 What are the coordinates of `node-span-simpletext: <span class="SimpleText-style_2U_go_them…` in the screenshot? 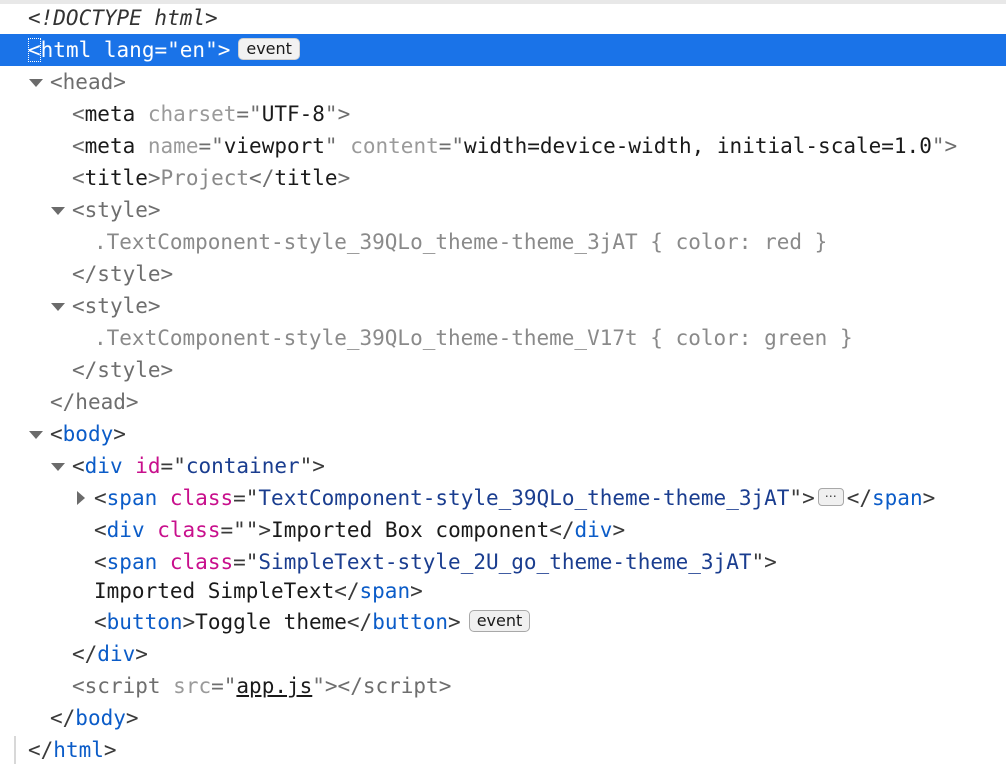 It's located at (503, 562).